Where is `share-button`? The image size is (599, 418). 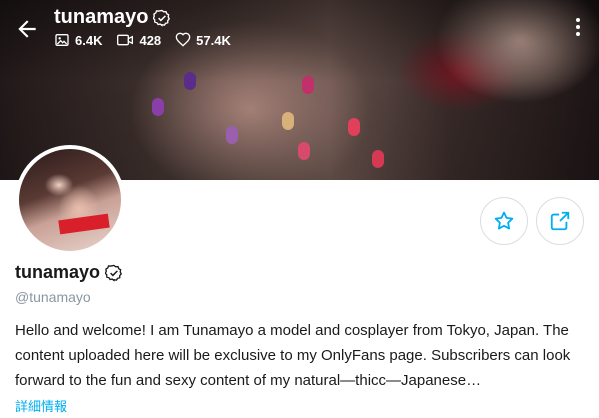
share-button is located at coordinates (560, 221).